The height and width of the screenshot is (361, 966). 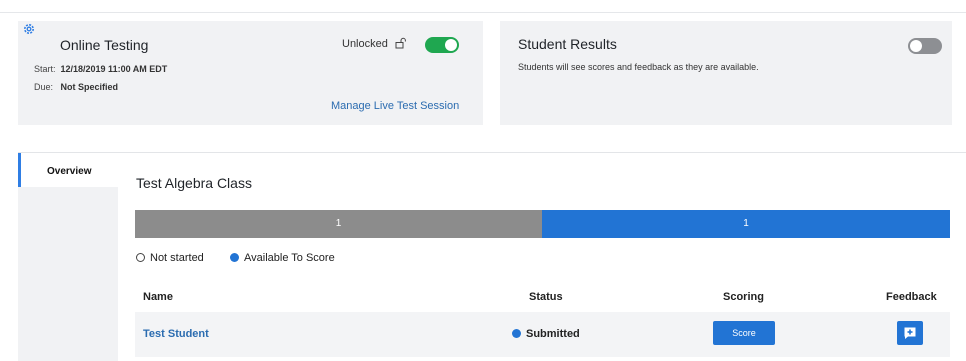 I want to click on status-text: Submitted, so click(x=553, y=334).